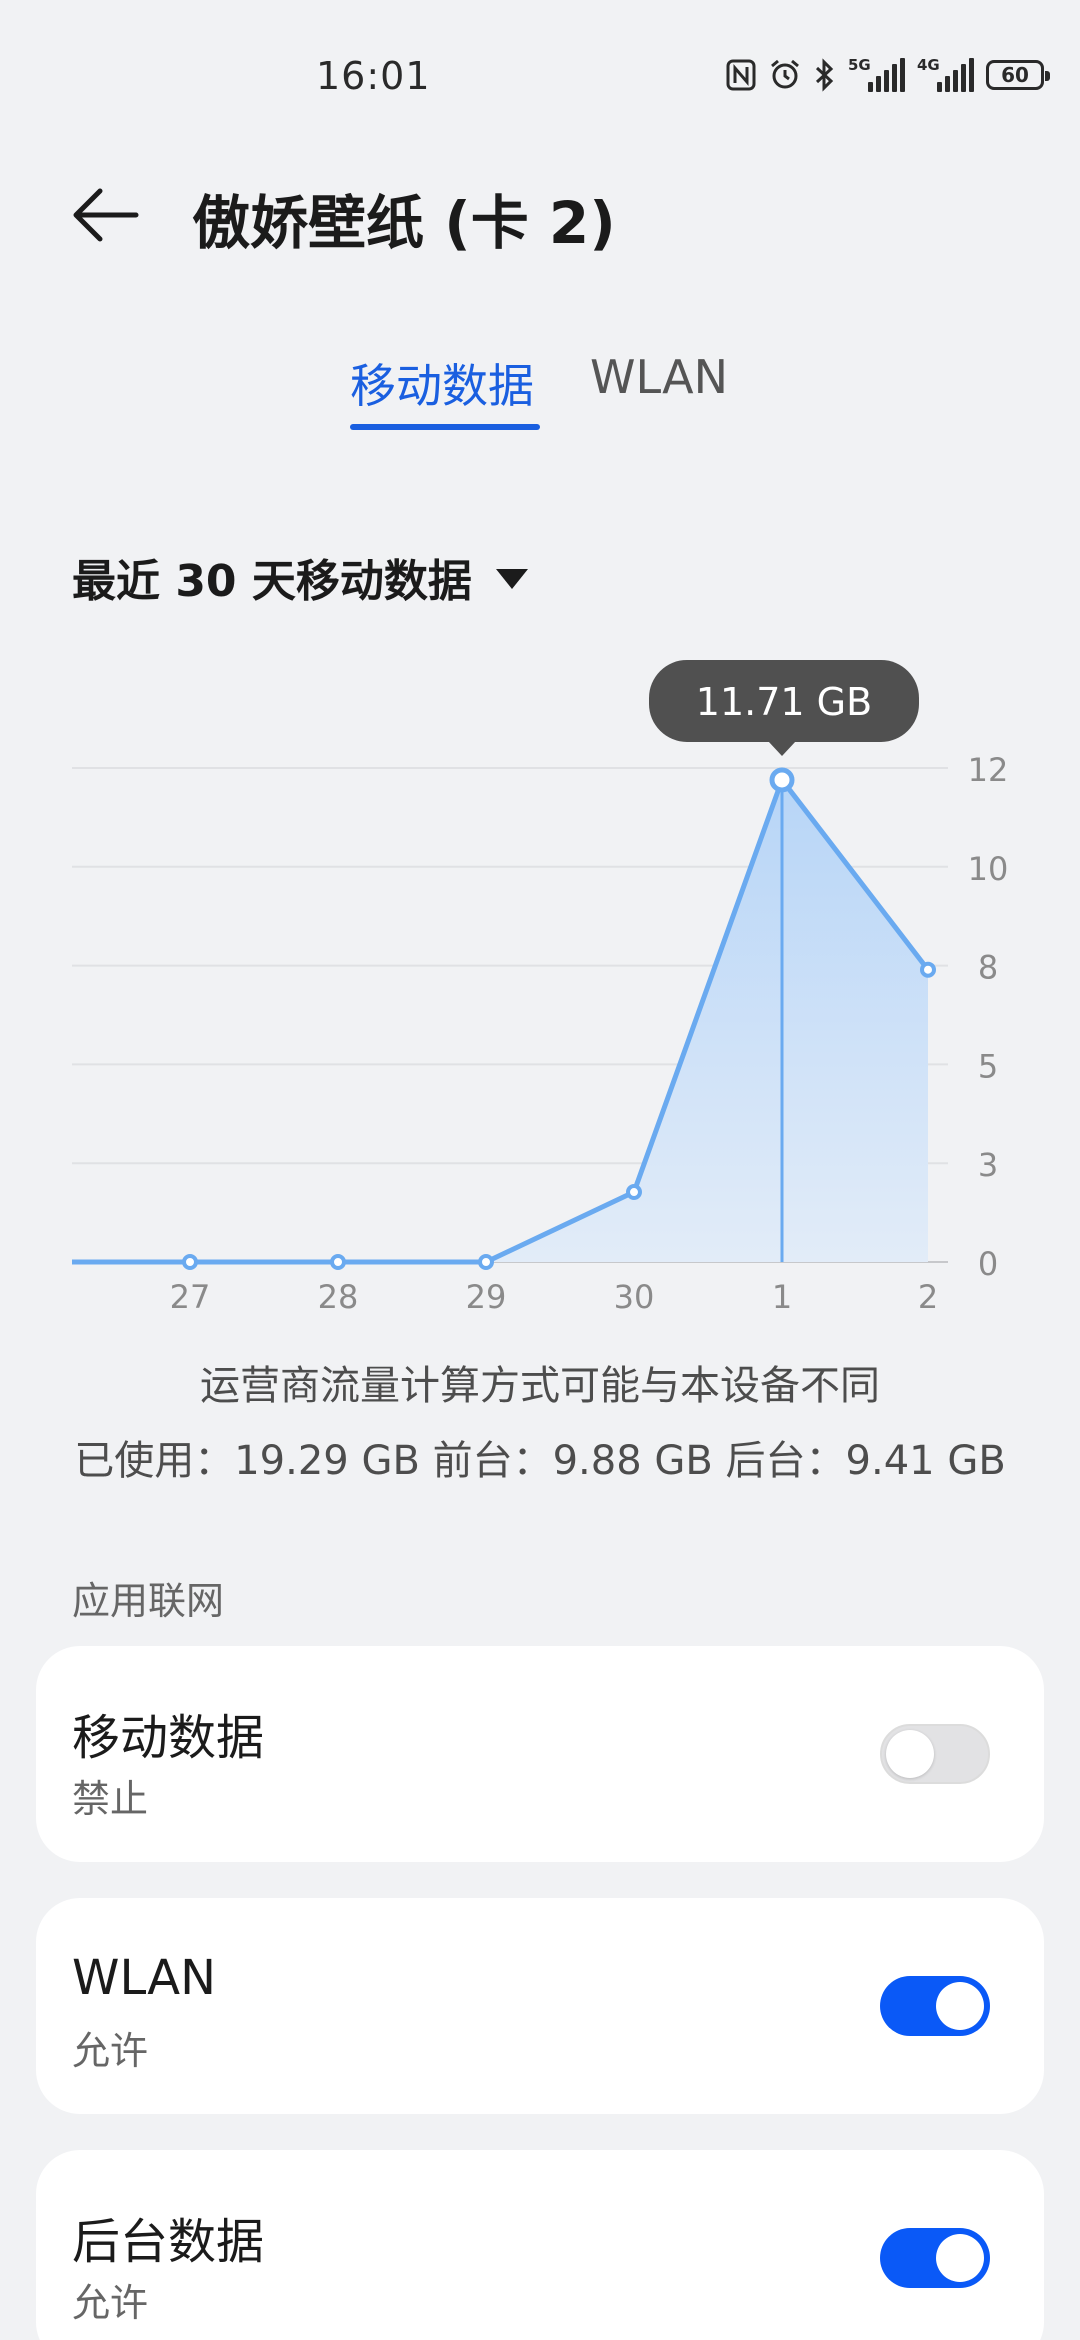 The width and height of the screenshot is (1080, 2340). Describe the element at coordinates (988, 770) in the screenshot. I see `chart-y-tick-label: 12` at that location.